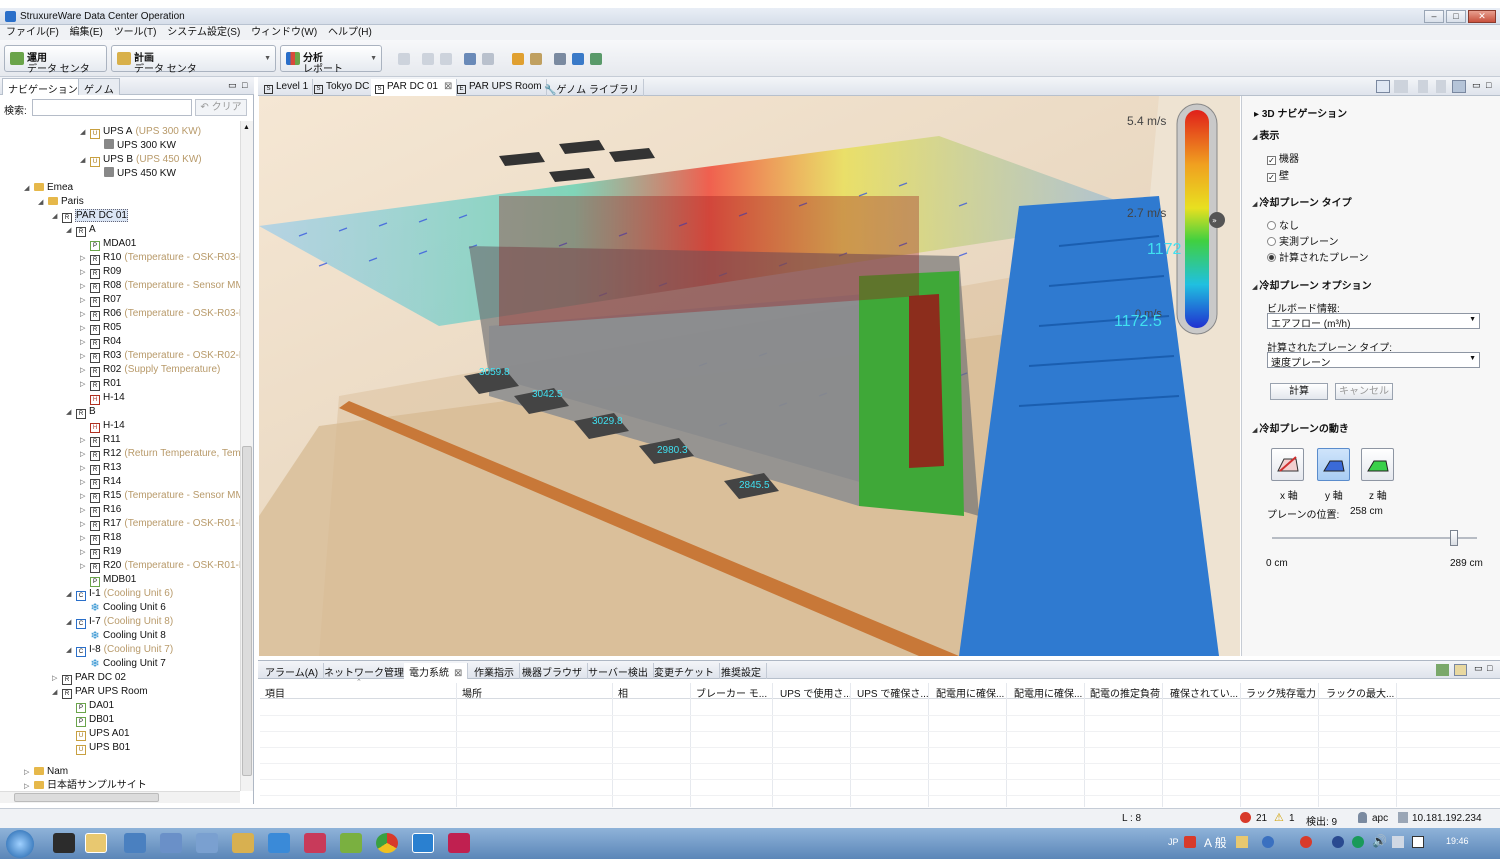  Describe the element at coordinates (160, 314) in the screenshot. I see `tree-item: ▷ R R06 (Temperature - OSK-R03-R` at that location.